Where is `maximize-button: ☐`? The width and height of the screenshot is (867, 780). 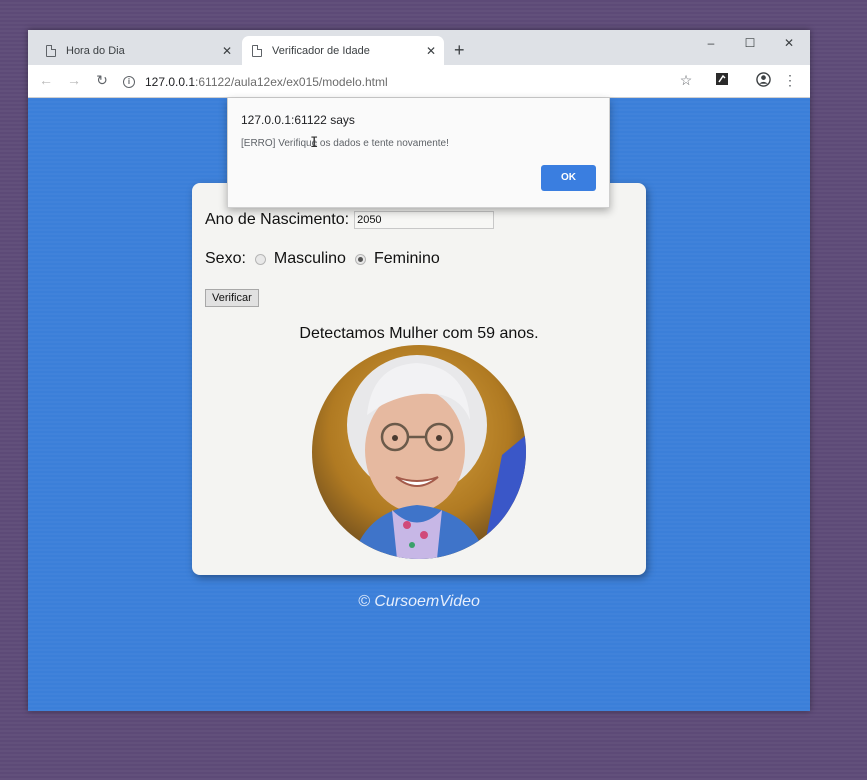
maximize-button: ☐ is located at coordinates (750, 43).